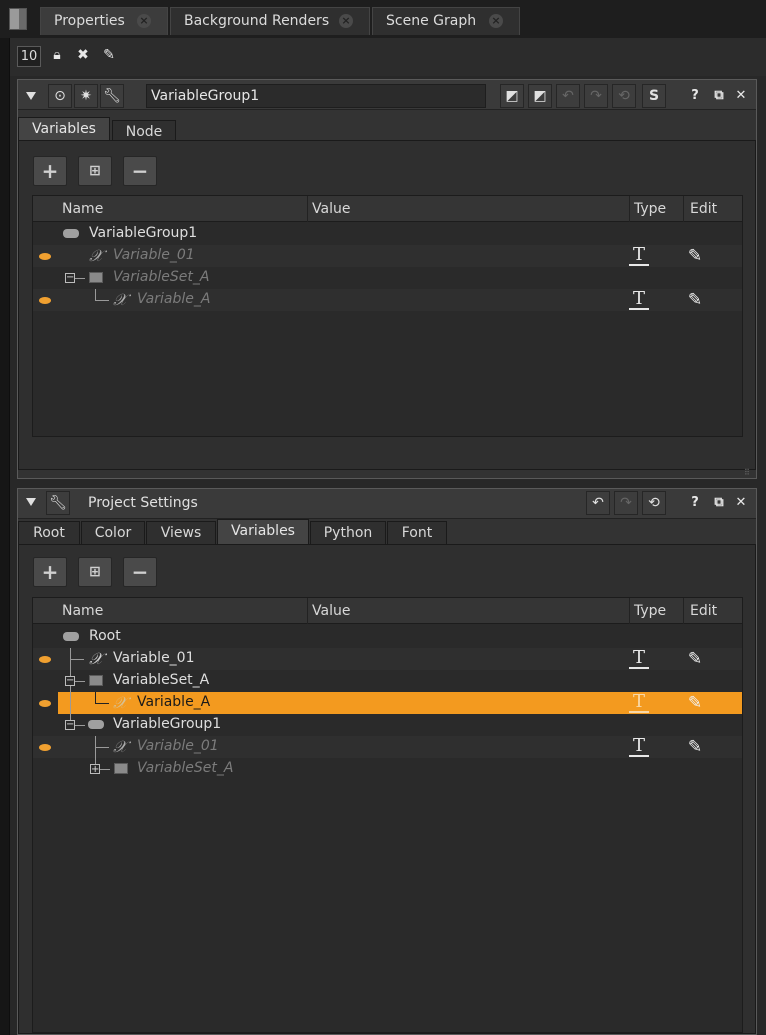 Image resolution: width=766 pixels, height=1035 pixels. What do you see at coordinates (154, 658) in the screenshot?
I see `row-name: Variable_01` at bounding box center [154, 658].